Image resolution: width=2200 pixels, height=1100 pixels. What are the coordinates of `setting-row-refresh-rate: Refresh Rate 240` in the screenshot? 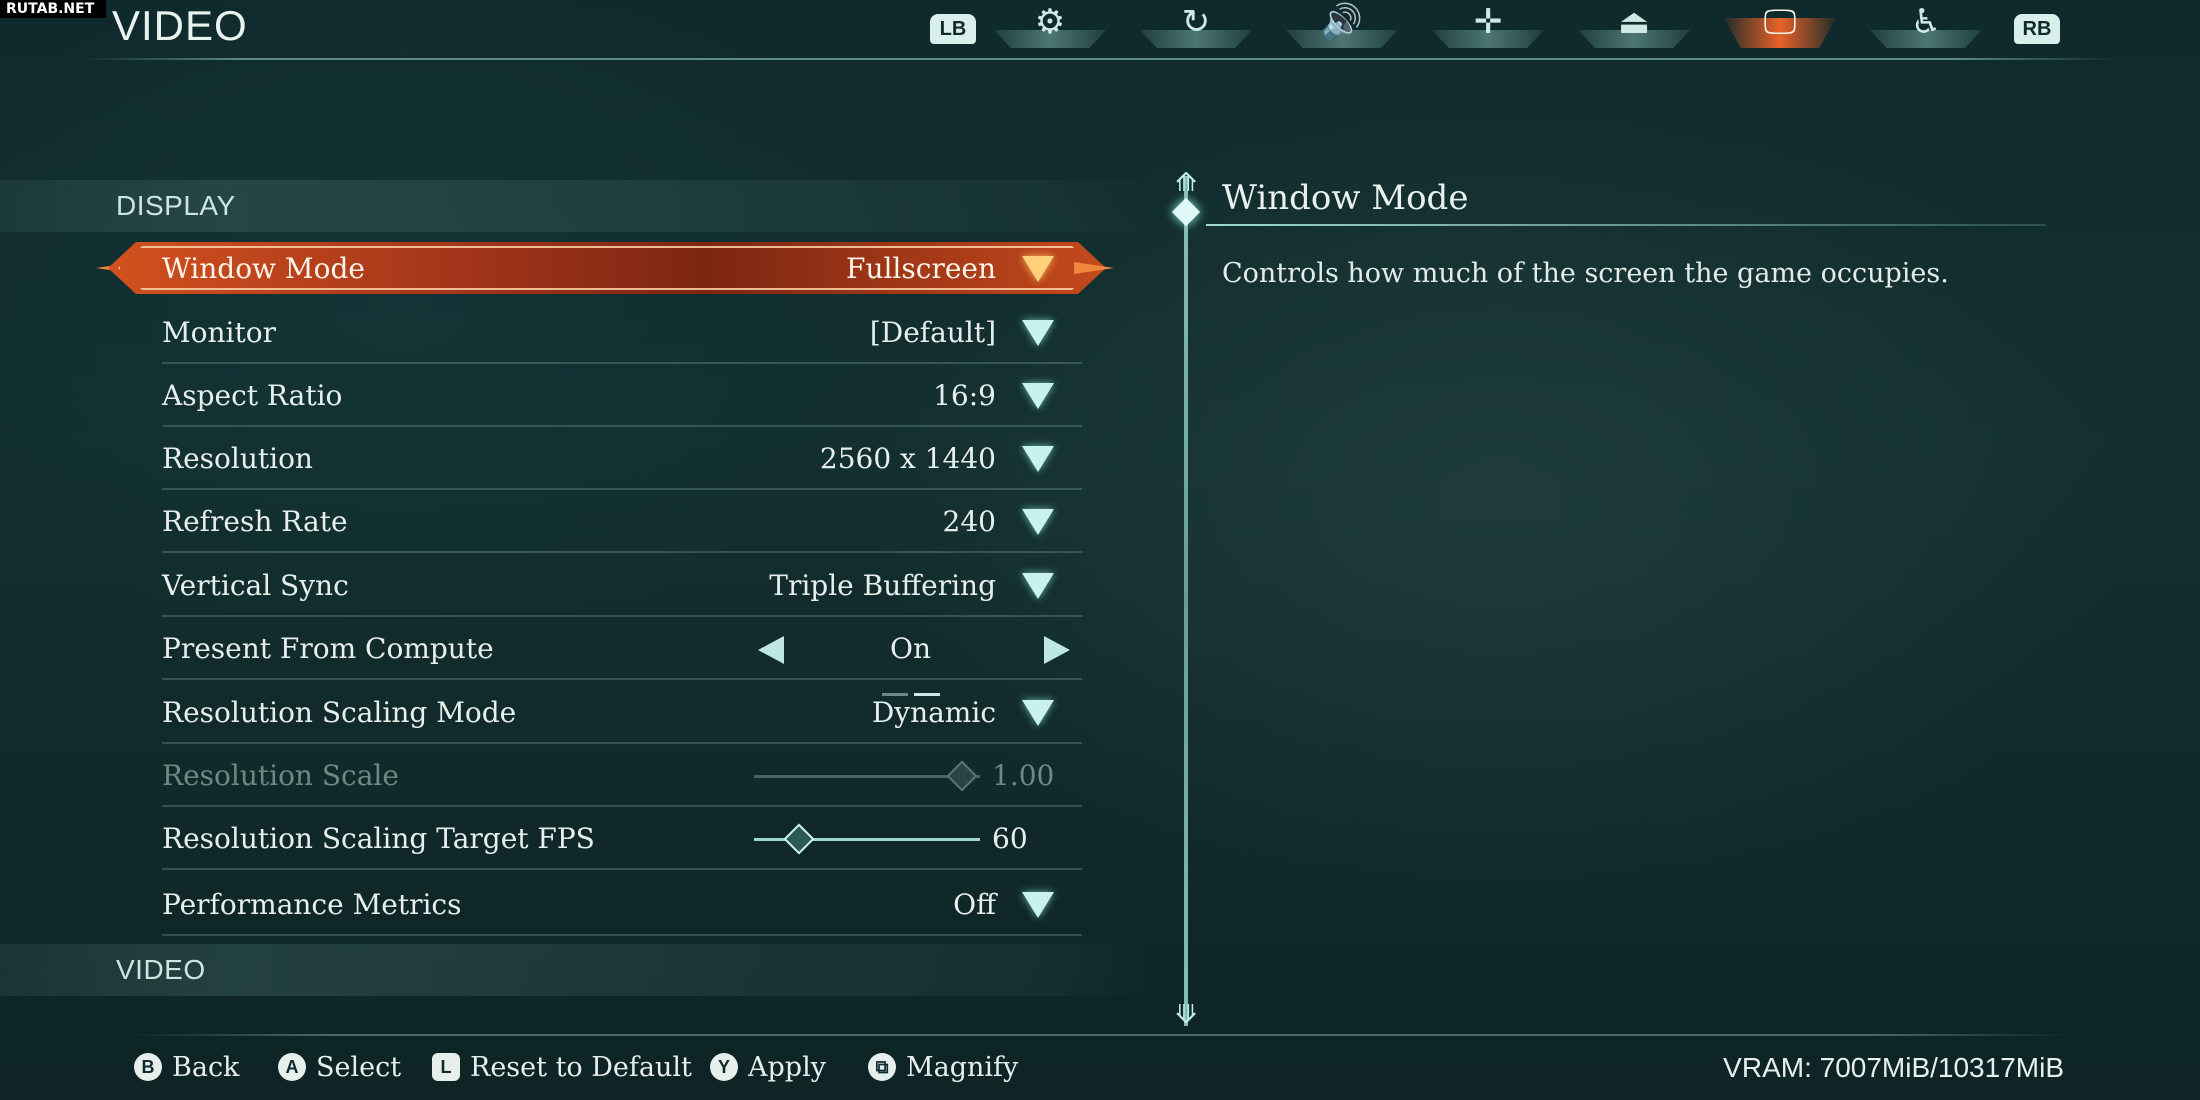 It's located at (622, 522).